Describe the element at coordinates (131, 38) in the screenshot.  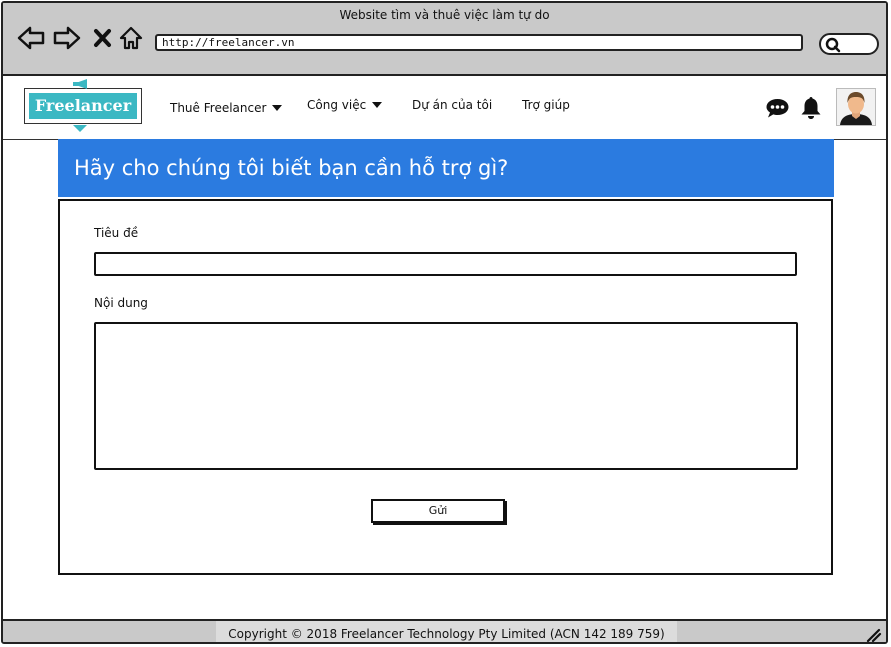
I see `home-icon` at that location.